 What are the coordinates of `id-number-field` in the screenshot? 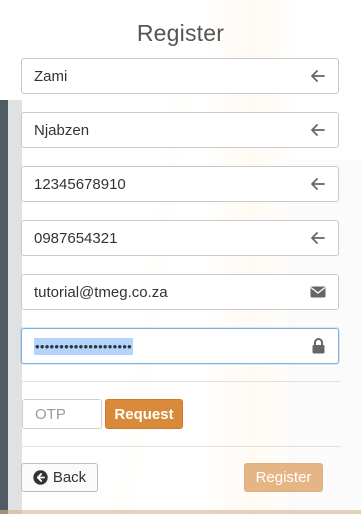 It's located at (180, 184).